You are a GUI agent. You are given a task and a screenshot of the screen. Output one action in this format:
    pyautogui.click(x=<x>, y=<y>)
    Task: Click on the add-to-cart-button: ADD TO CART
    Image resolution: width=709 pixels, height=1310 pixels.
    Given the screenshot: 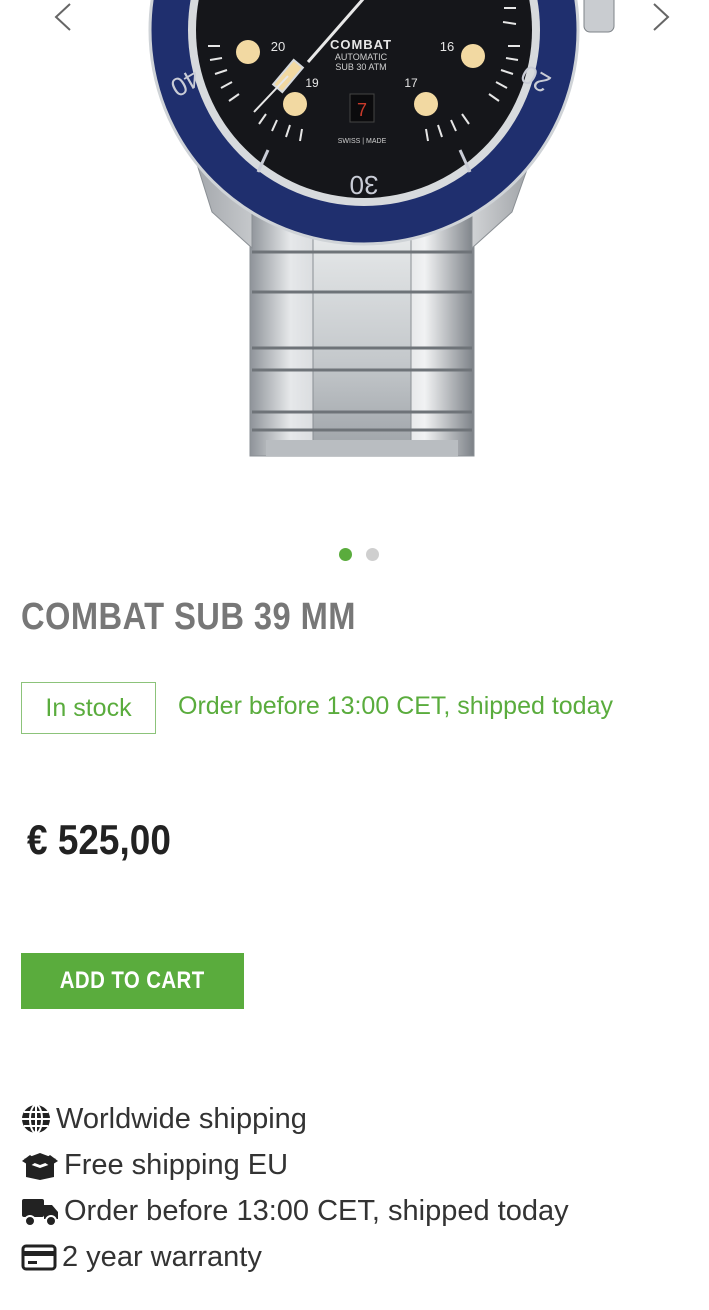 What is the action you would take?
    pyautogui.click(x=132, y=981)
    